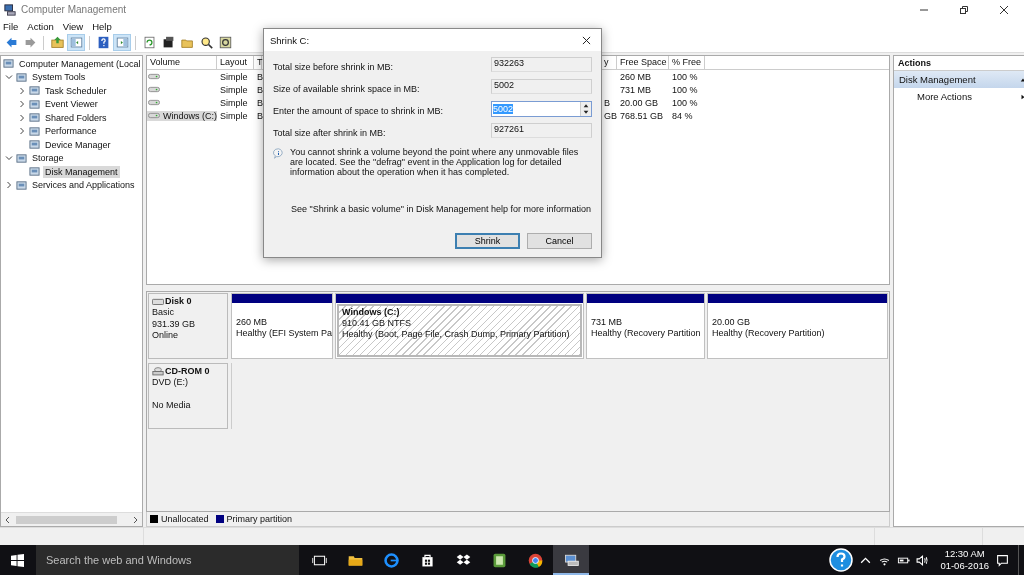  What do you see at coordinates (182, 115) in the screenshot?
I see `volume-cell: Windows (C:)` at bounding box center [182, 115].